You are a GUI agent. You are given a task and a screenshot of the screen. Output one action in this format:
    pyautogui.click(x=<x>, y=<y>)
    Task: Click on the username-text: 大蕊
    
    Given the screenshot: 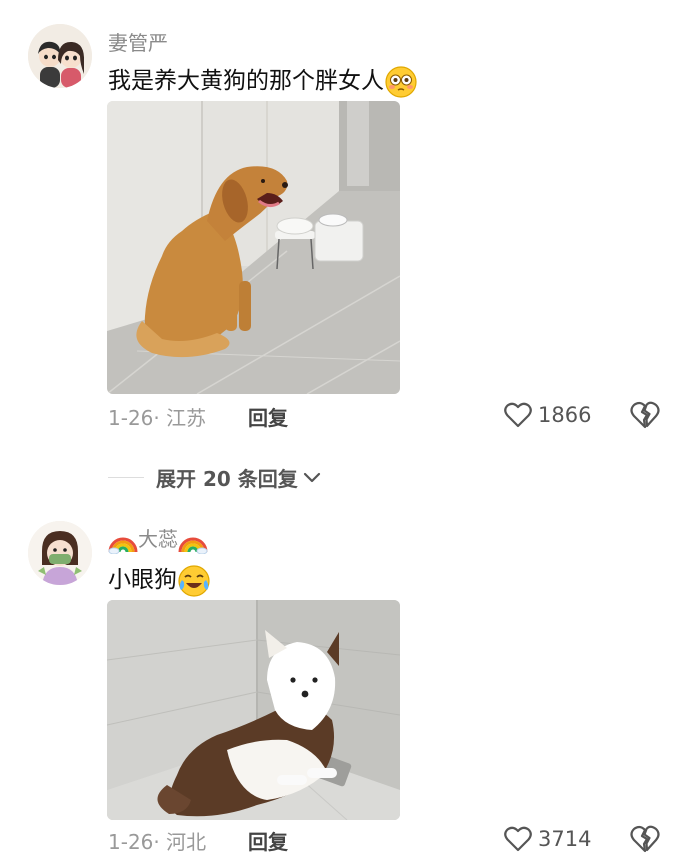 What is the action you would take?
    pyautogui.click(x=158, y=539)
    